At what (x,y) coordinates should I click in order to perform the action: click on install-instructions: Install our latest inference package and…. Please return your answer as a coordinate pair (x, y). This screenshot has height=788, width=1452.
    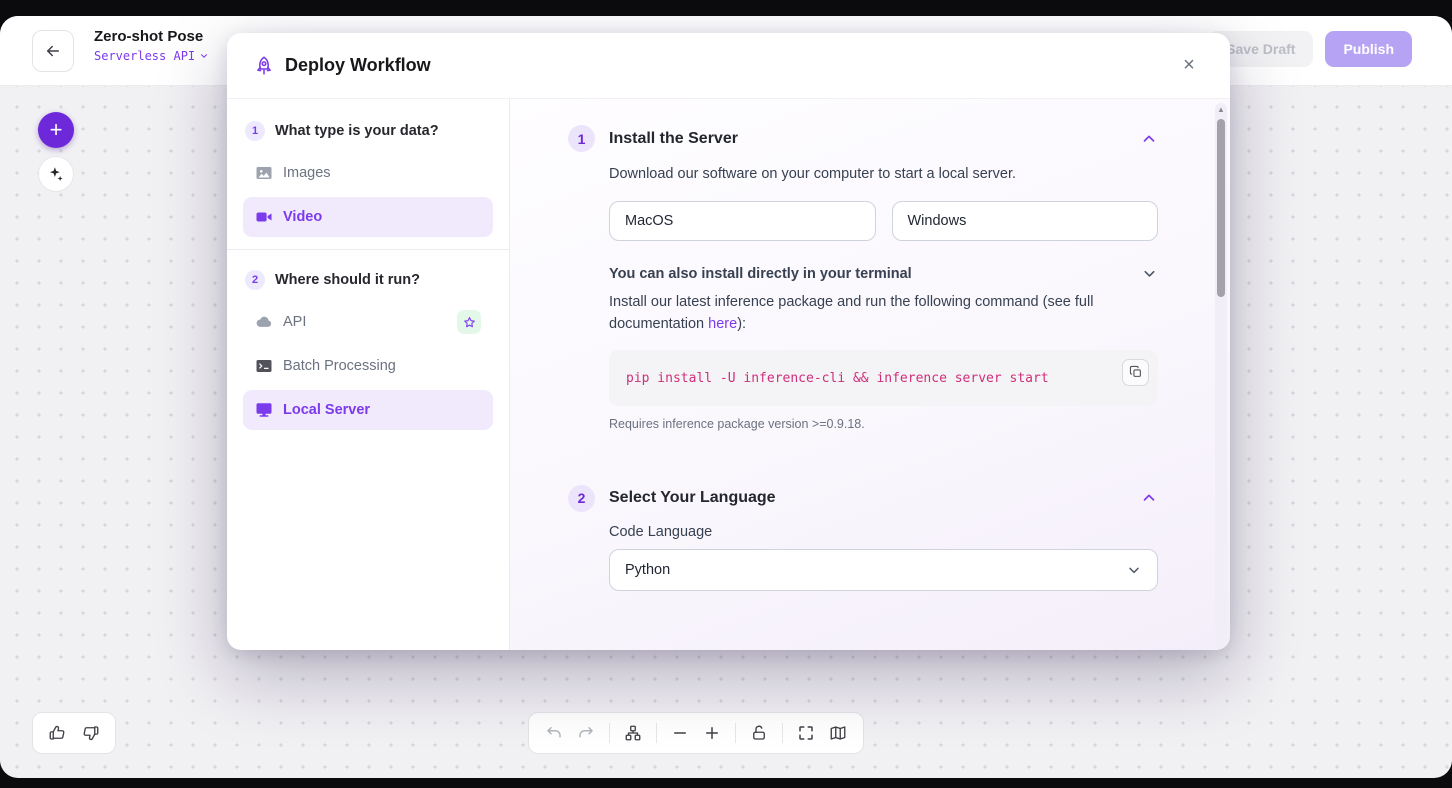
    Looking at the image, I should click on (883, 314).